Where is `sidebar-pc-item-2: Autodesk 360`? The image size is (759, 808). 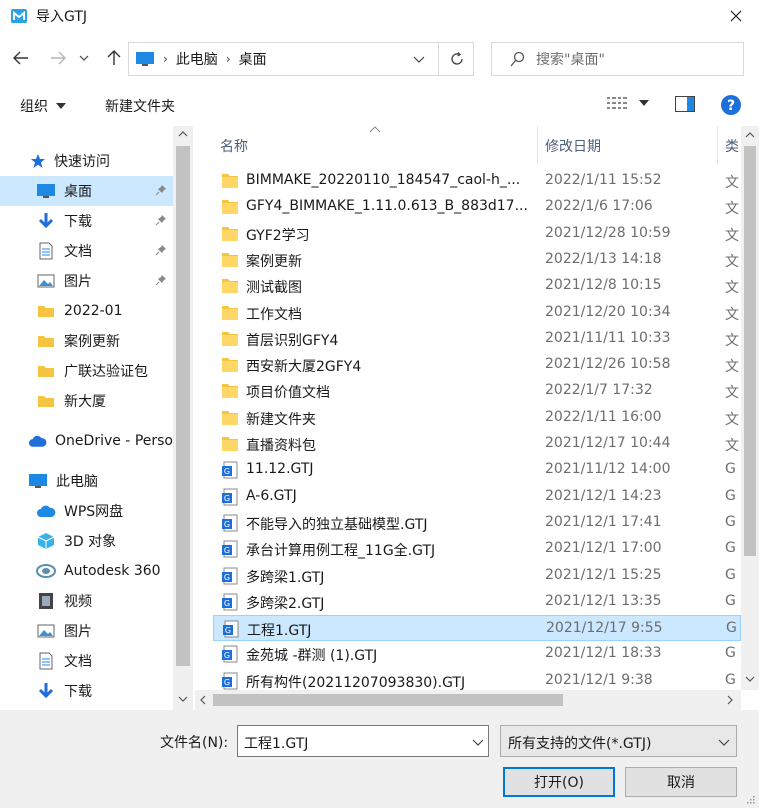
sidebar-pc-item-2: Autodesk 360 is located at coordinates (86, 571).